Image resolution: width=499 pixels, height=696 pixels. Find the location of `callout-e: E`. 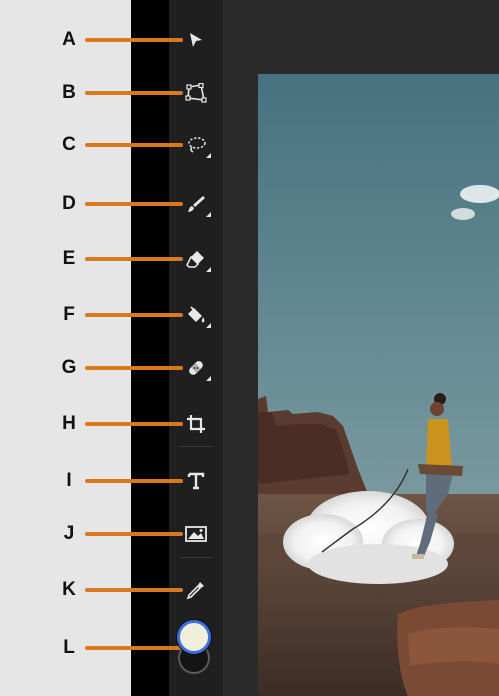

callout-e: E is located at coordinates (95, 259).